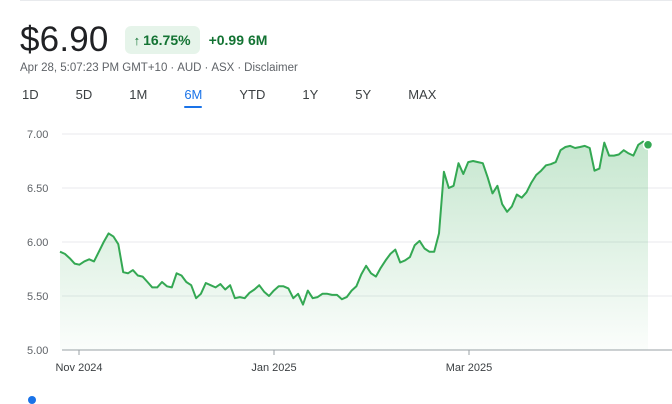  I want to click on x-tick-label: Mar 2025, so click(469, 368).